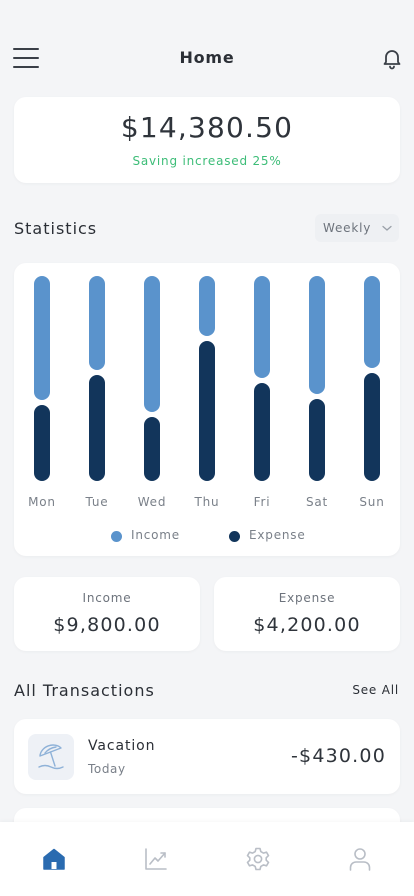 The image size is (414, 896). What do you see at coordinates (372, 427) in the screenshot?
I see `bar-expense-sun` at bounding box center [372, 427].